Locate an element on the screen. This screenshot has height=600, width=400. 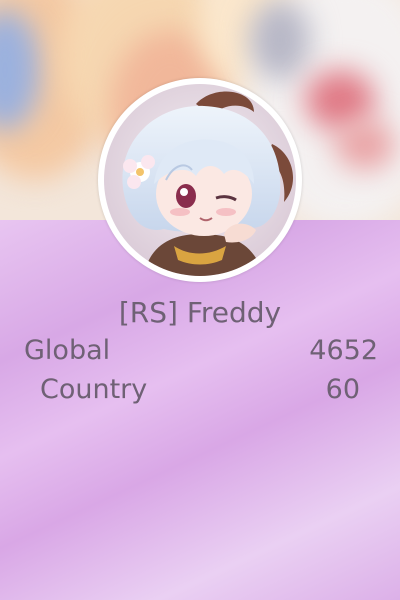
country-rank-label: Country is located at coordinates (94, 389).